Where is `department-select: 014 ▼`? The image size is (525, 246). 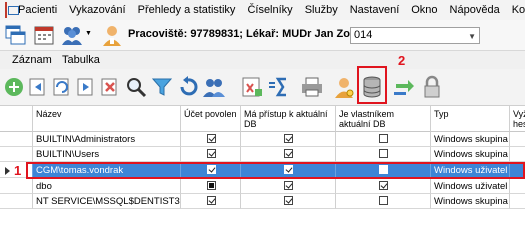 department-select: 014 ▼ is located at coordinates (415, 35).